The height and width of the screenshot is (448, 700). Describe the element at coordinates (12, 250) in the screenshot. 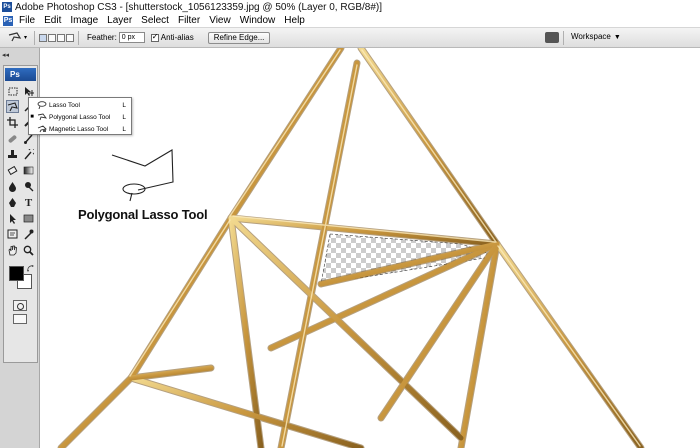

I see `hand-tool-icon` at that location.